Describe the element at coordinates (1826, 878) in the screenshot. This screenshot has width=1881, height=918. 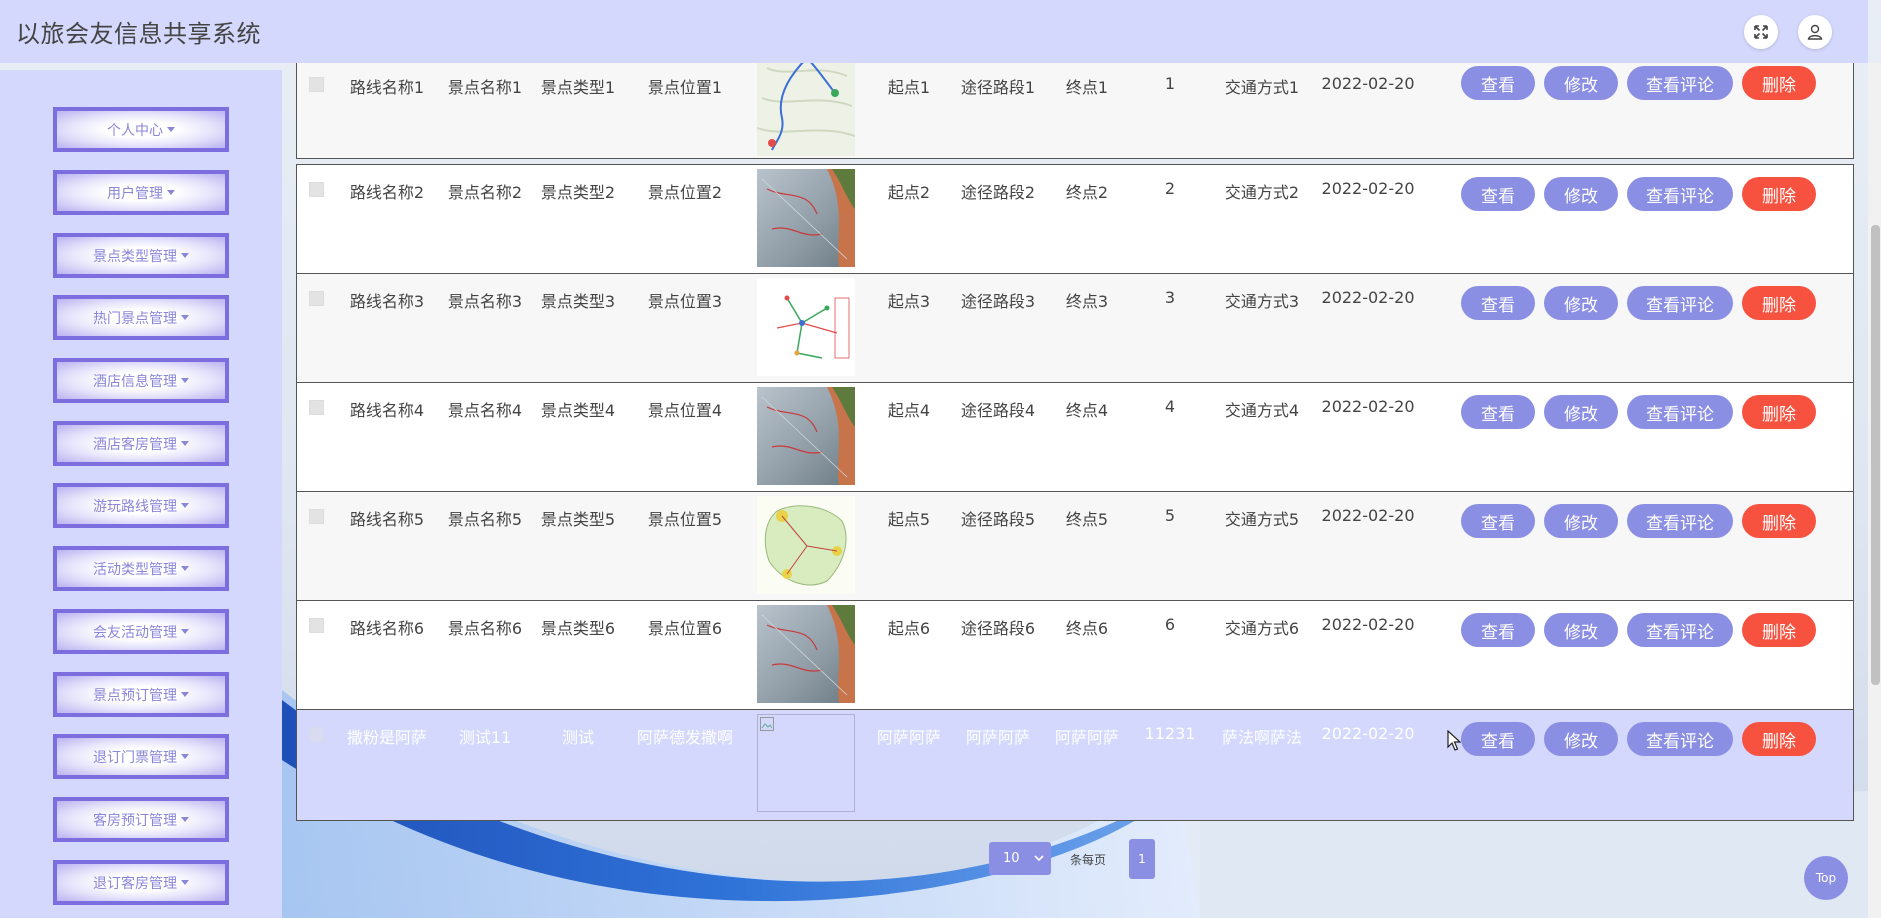
I see `back-to-top-button: Top` at that location.